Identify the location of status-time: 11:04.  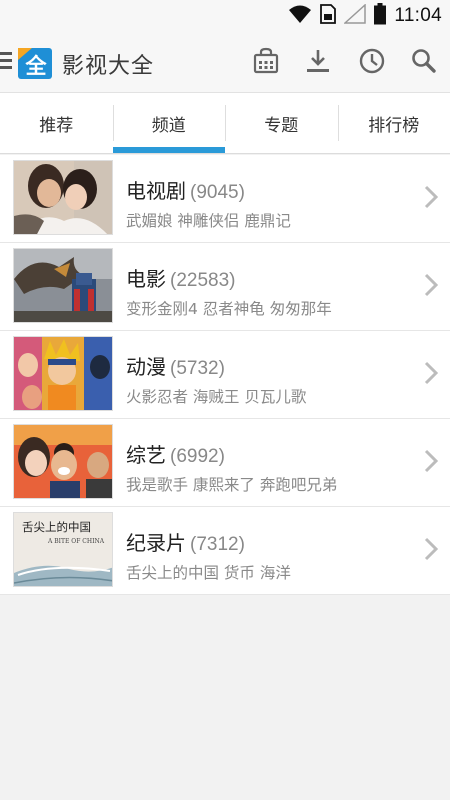
(418, 15).